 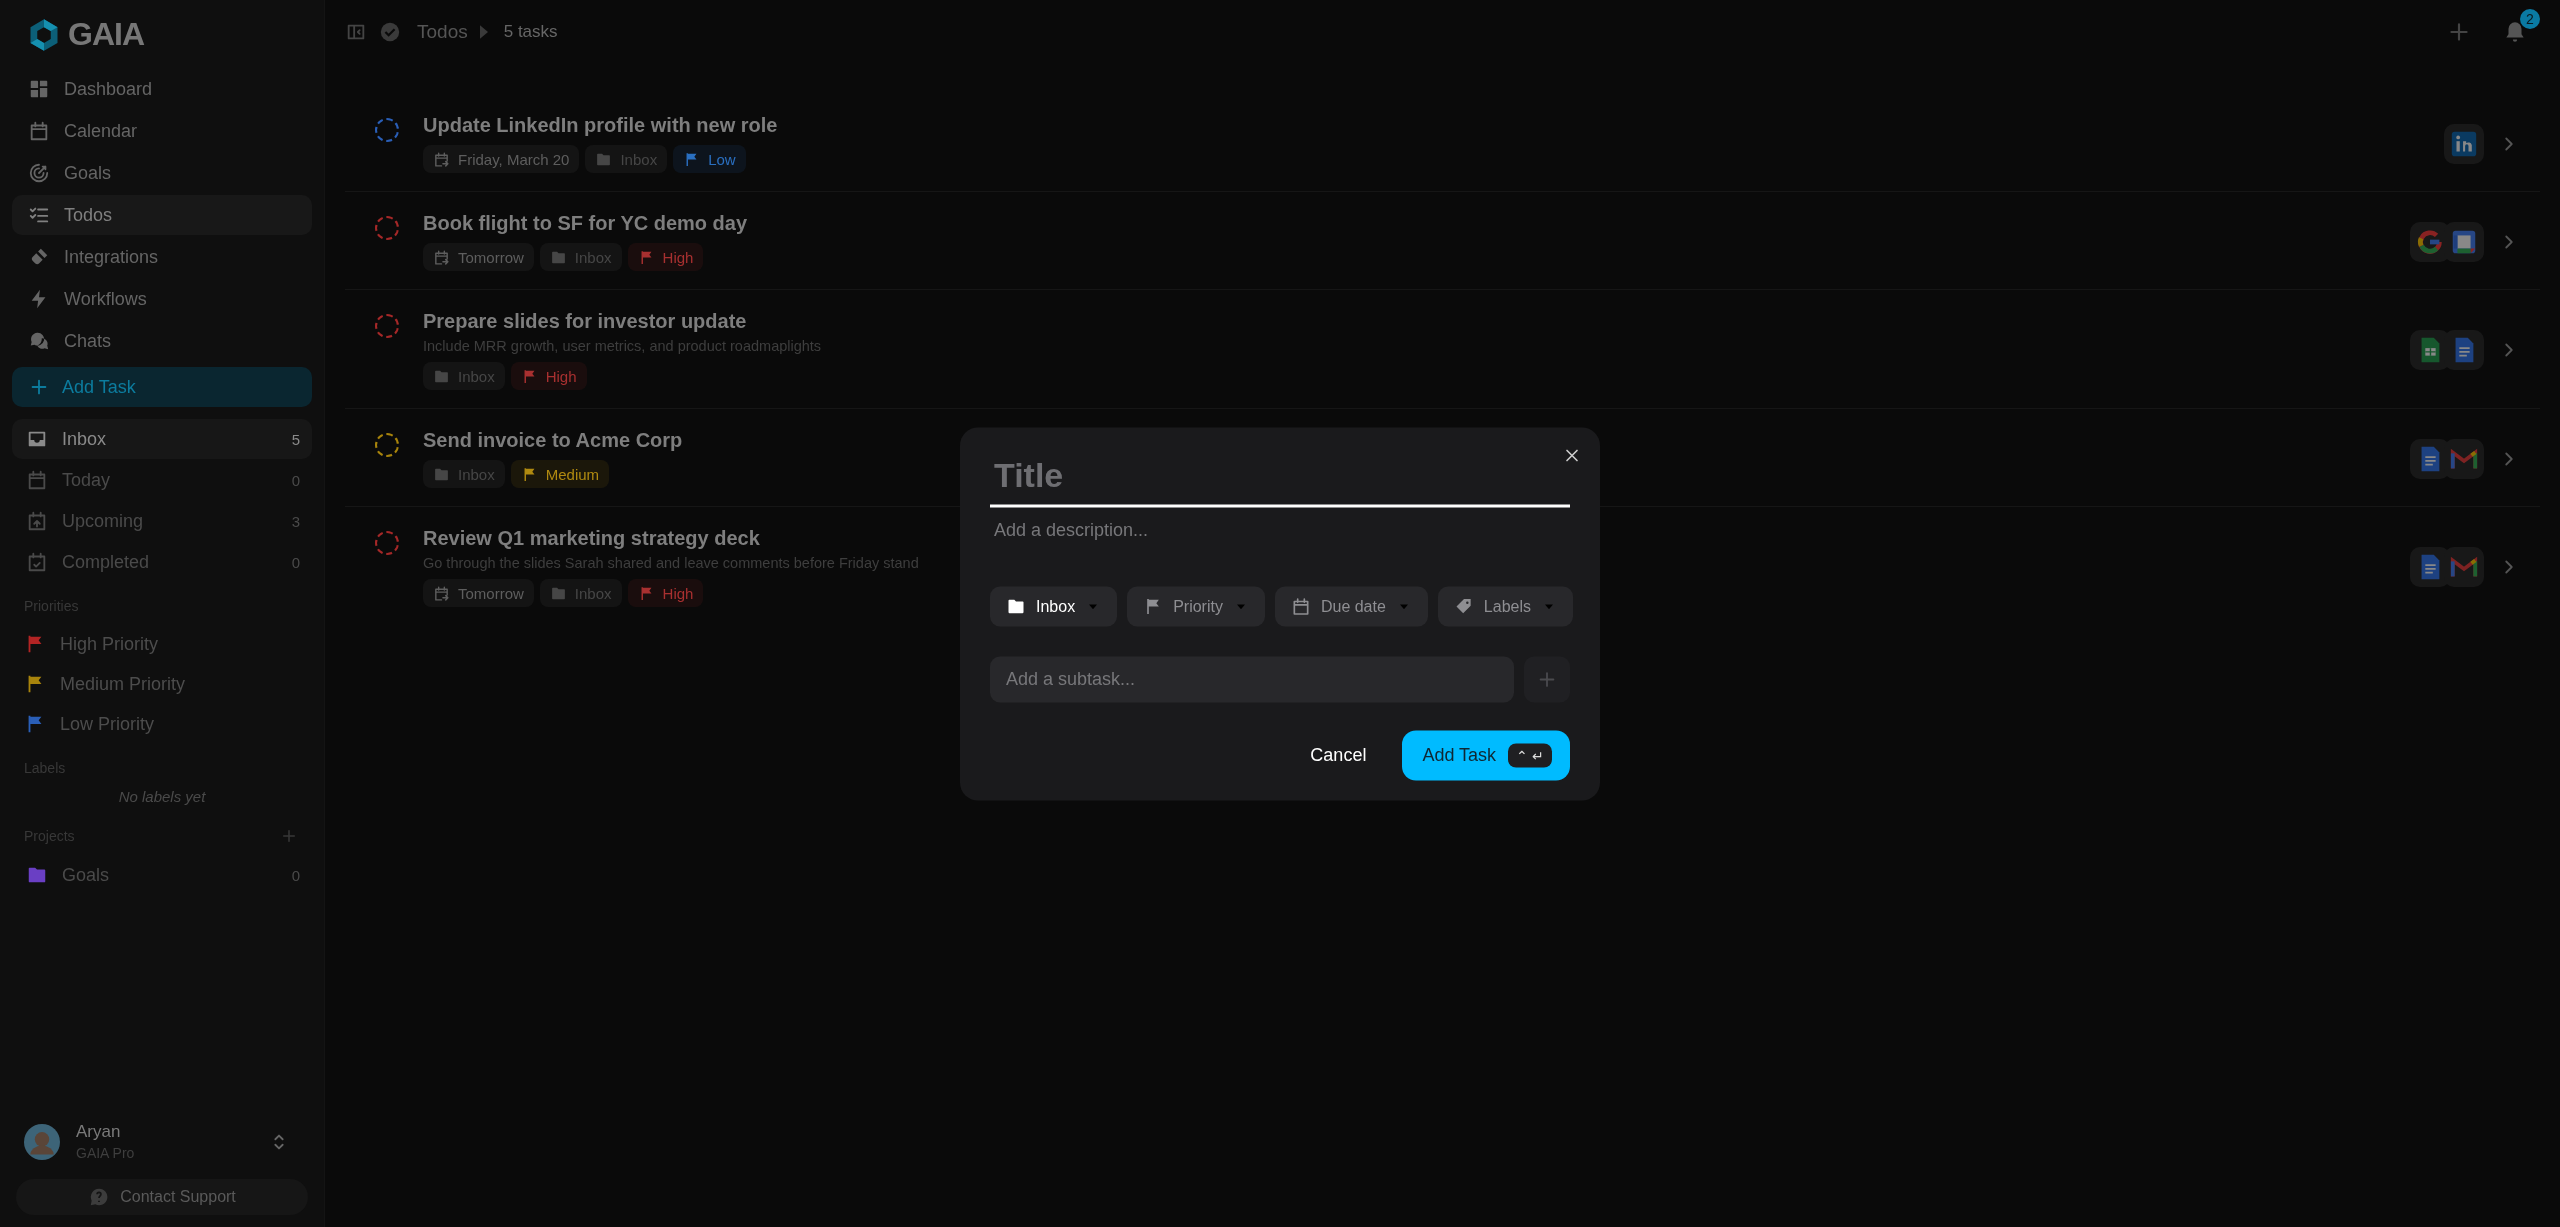 What do you see at coordinates (85, 439) in the screenshot?
I see `view-label: Inbox` at bounding box center [85, 439].